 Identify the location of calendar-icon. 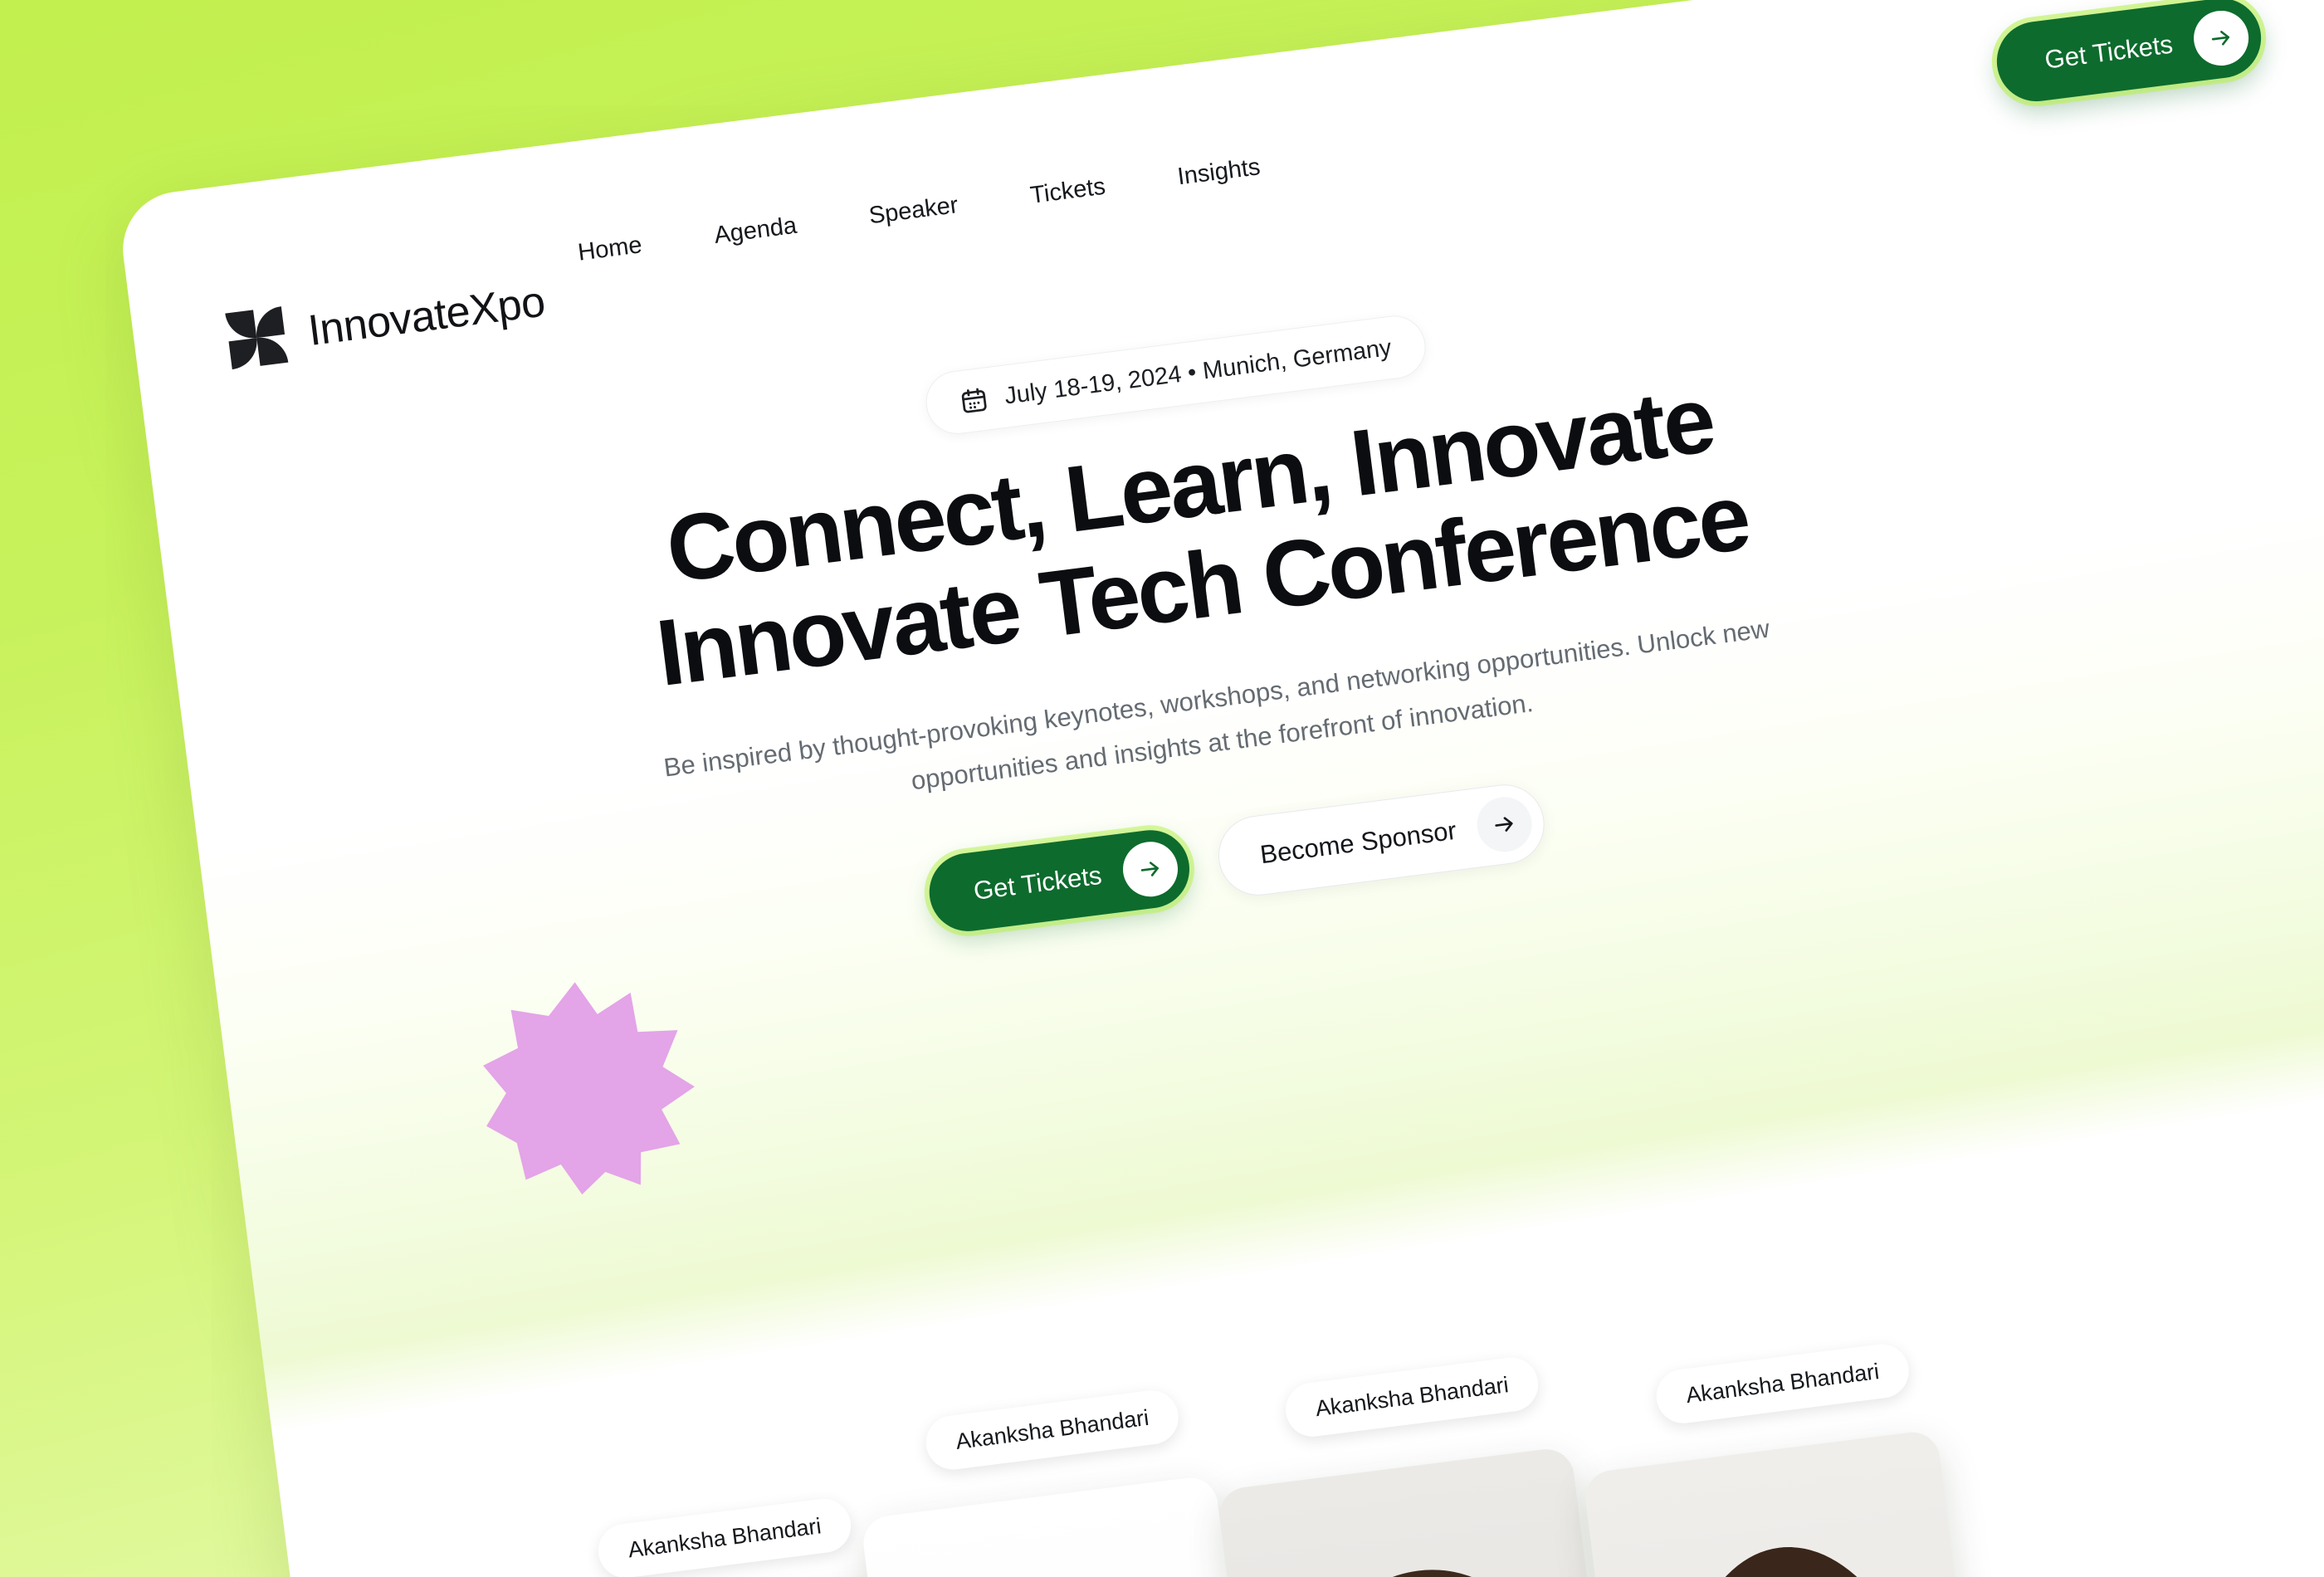
(974, 400).